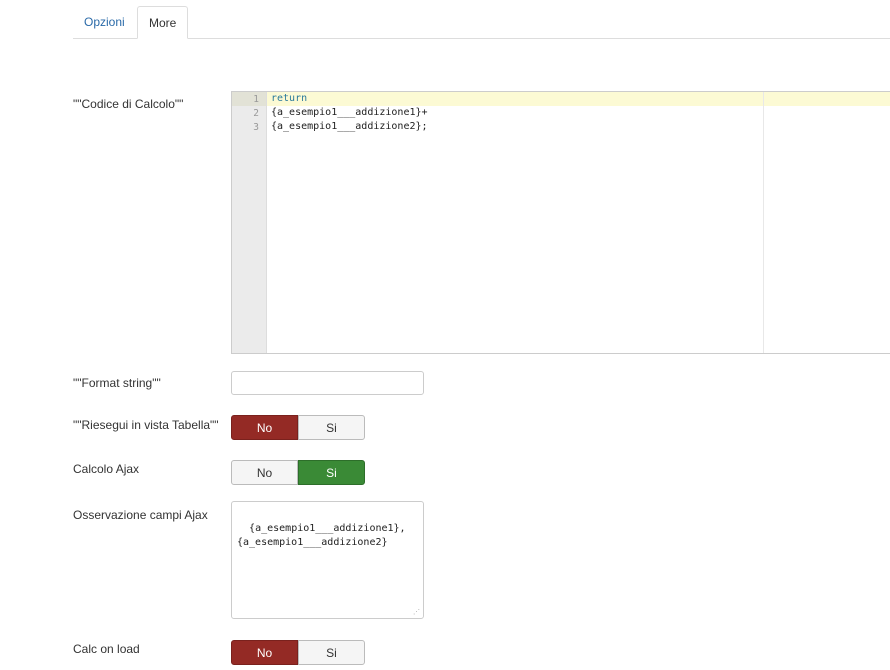 This screenshot has width=890, height=670. Describe the element at coordinates (256, 127) in the screenshot. I see `line-number: 3` at that location.